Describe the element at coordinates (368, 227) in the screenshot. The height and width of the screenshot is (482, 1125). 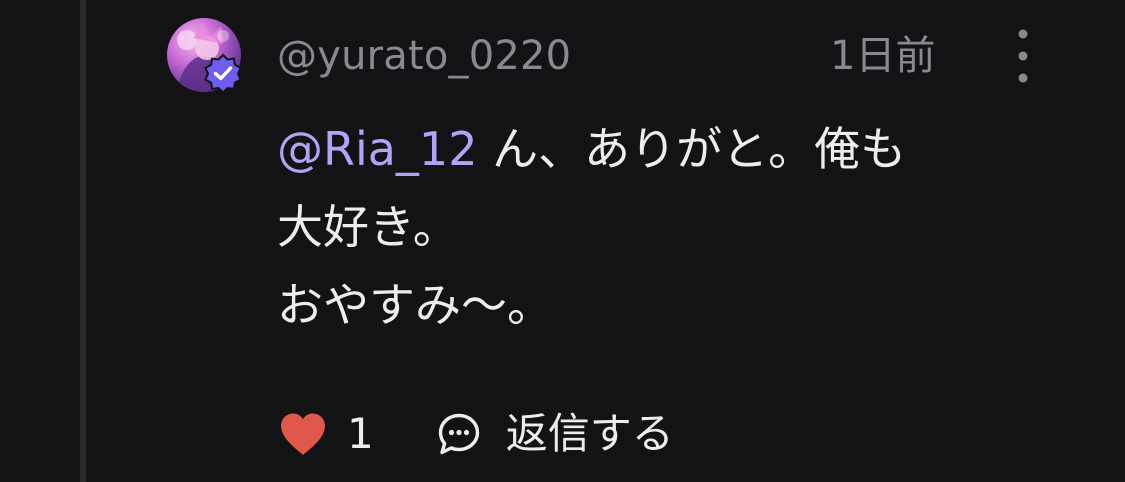
I see `comment-line-2: 大好き。` at that location.